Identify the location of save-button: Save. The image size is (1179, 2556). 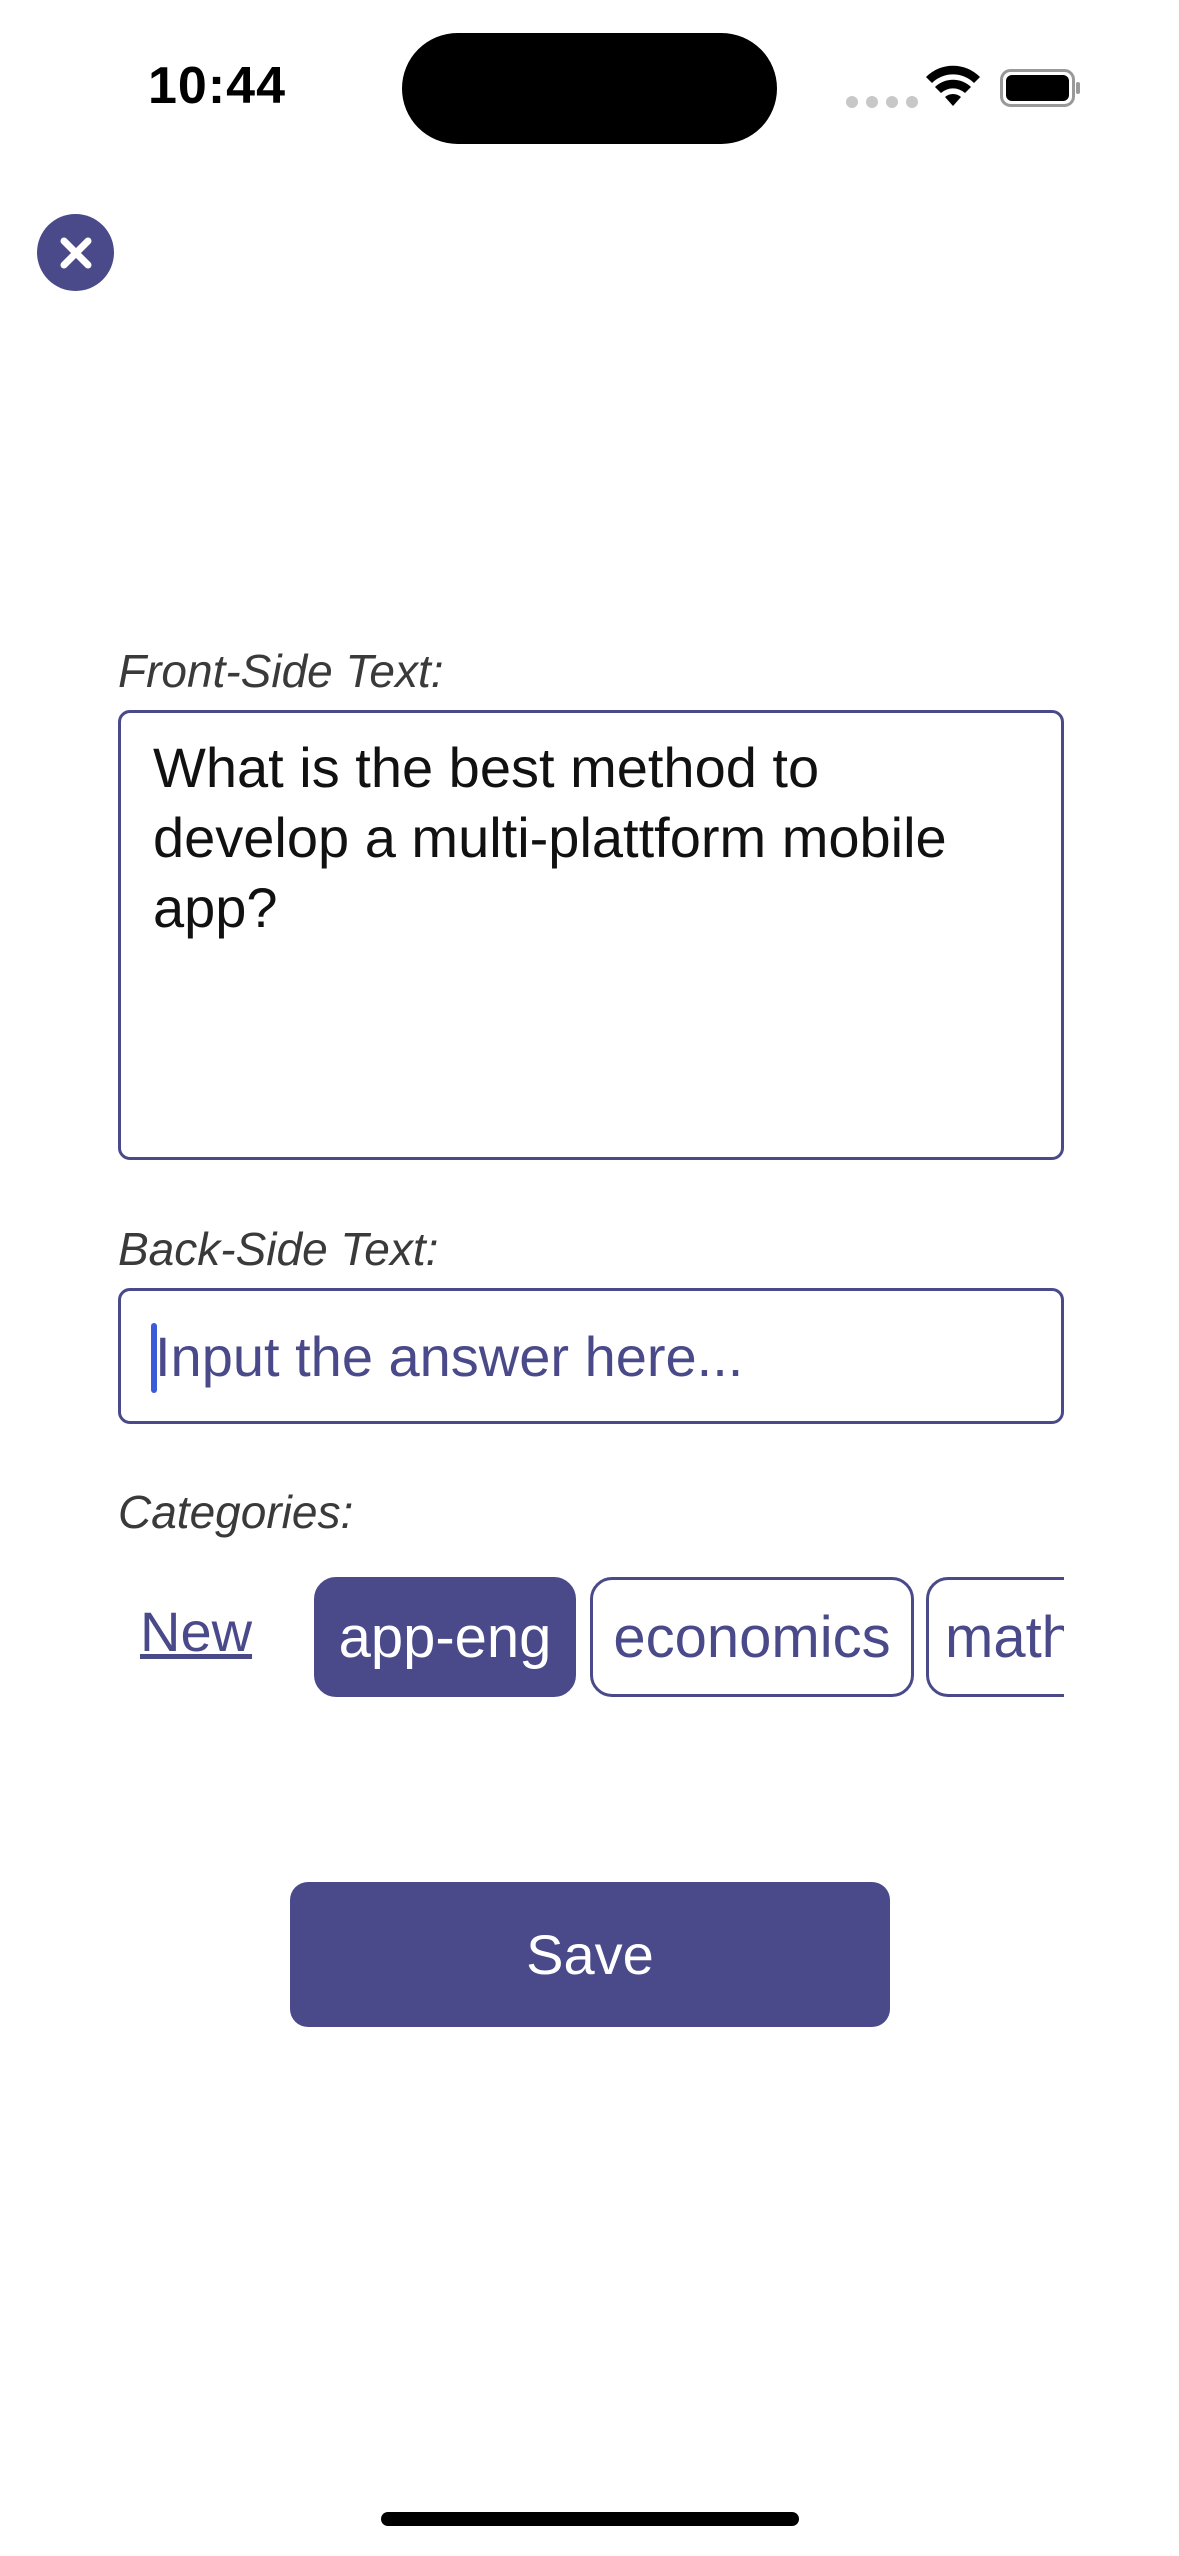
(590, 1954).